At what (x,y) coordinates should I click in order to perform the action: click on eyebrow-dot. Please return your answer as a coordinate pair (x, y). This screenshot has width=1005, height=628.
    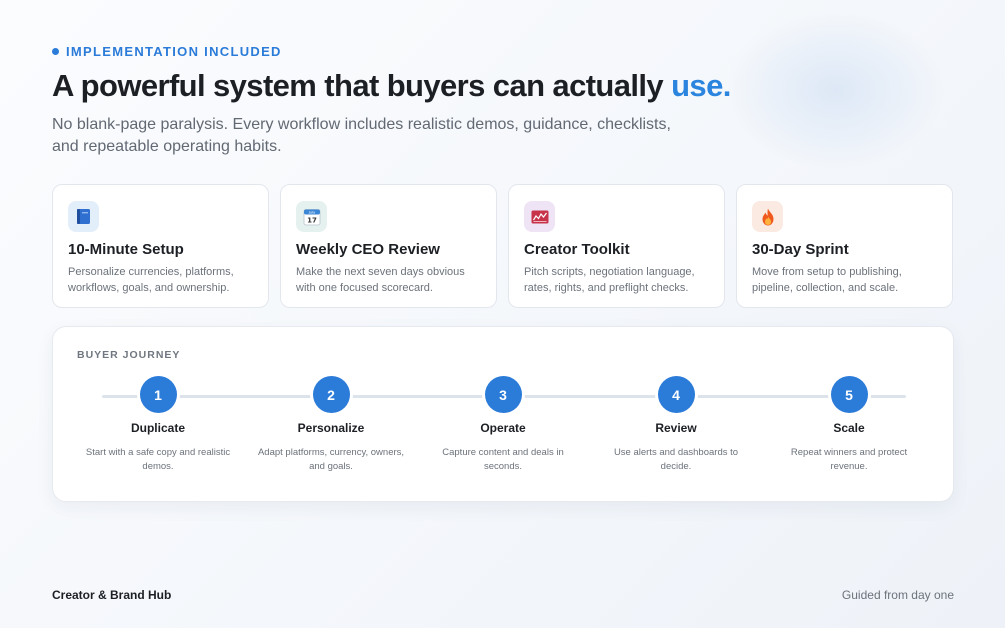
    Looking at the image, I should click on (55, 51).